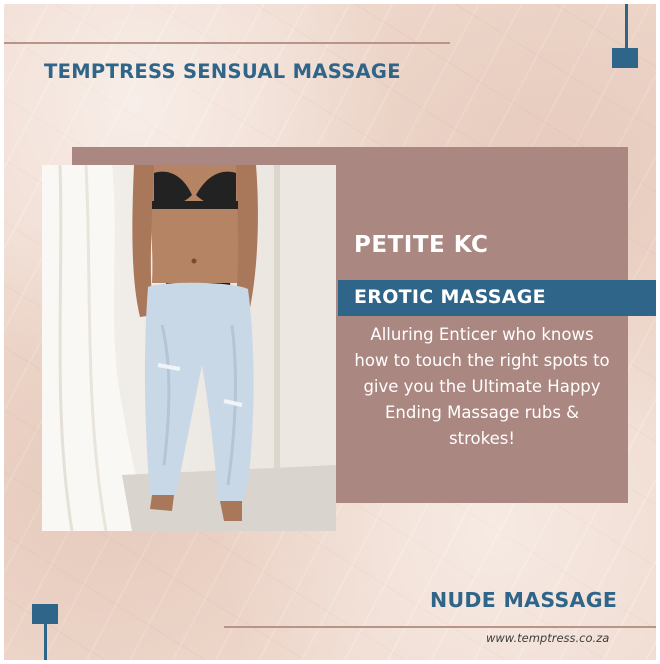 The image size is (660, 664). I want to click on model-name: PETITE KC, so click(421, 245).